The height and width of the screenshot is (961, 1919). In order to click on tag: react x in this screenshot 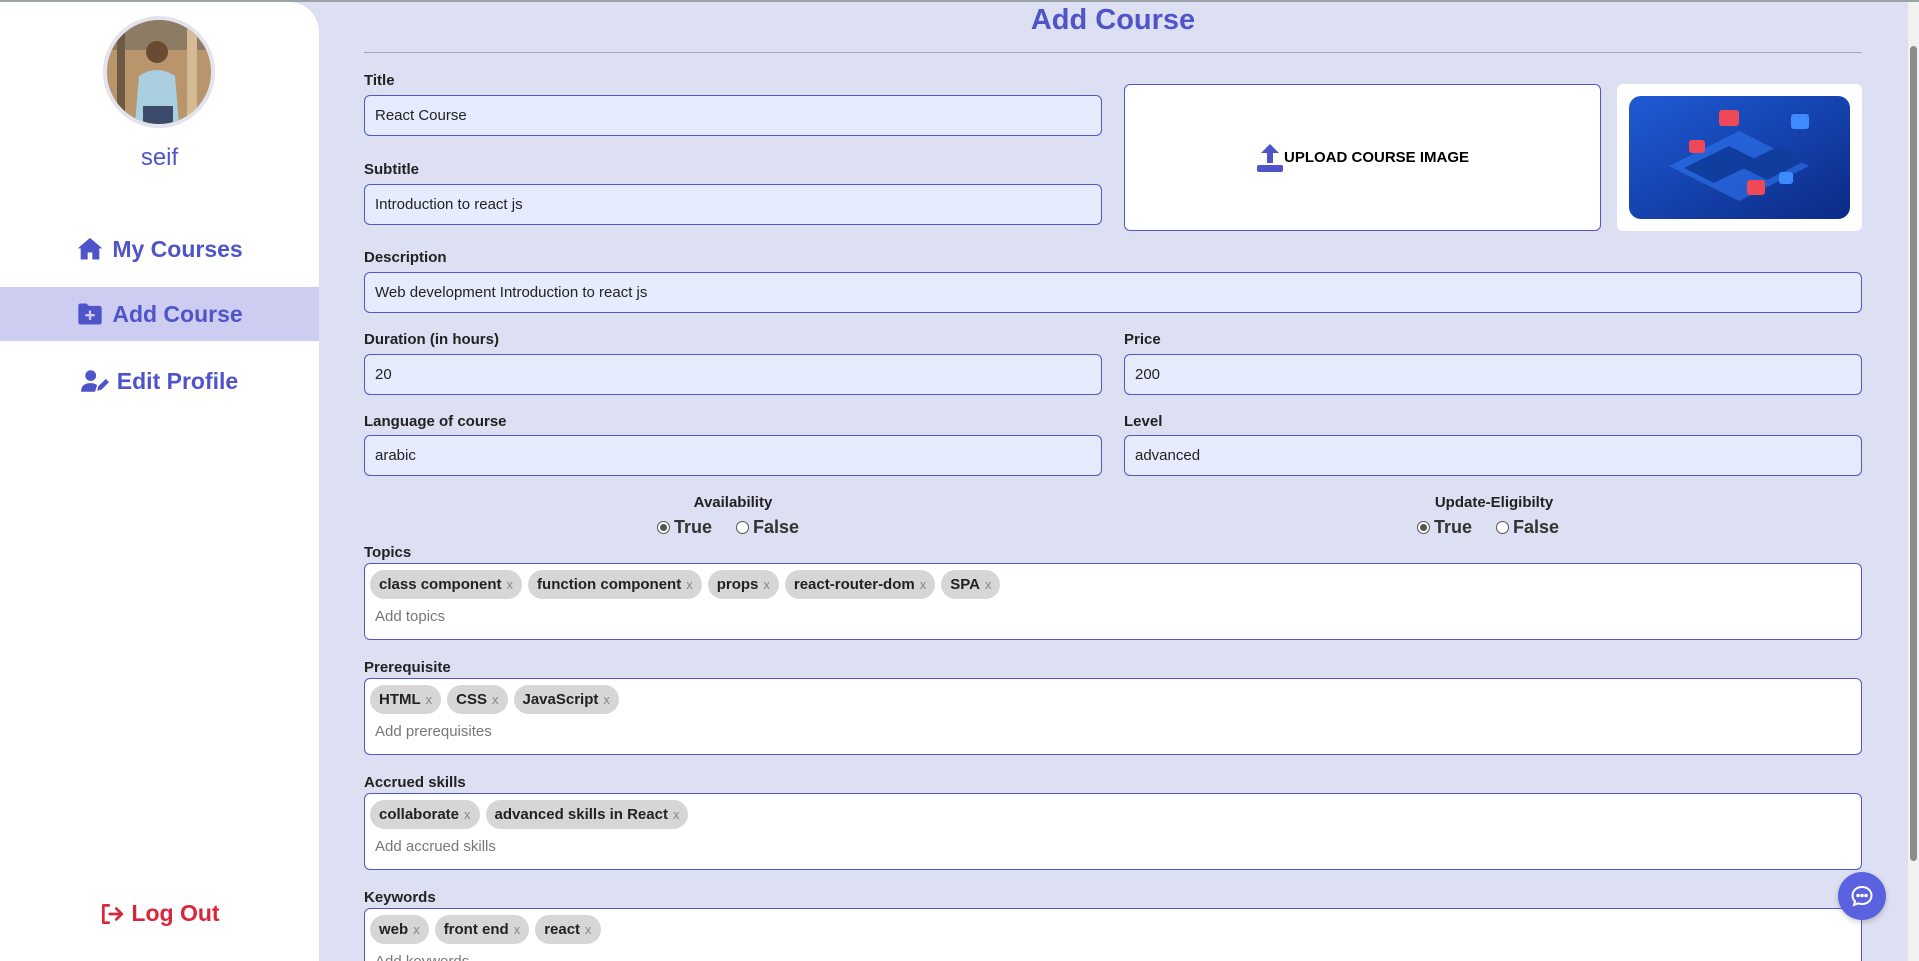, I will do `click(568, 929)`.